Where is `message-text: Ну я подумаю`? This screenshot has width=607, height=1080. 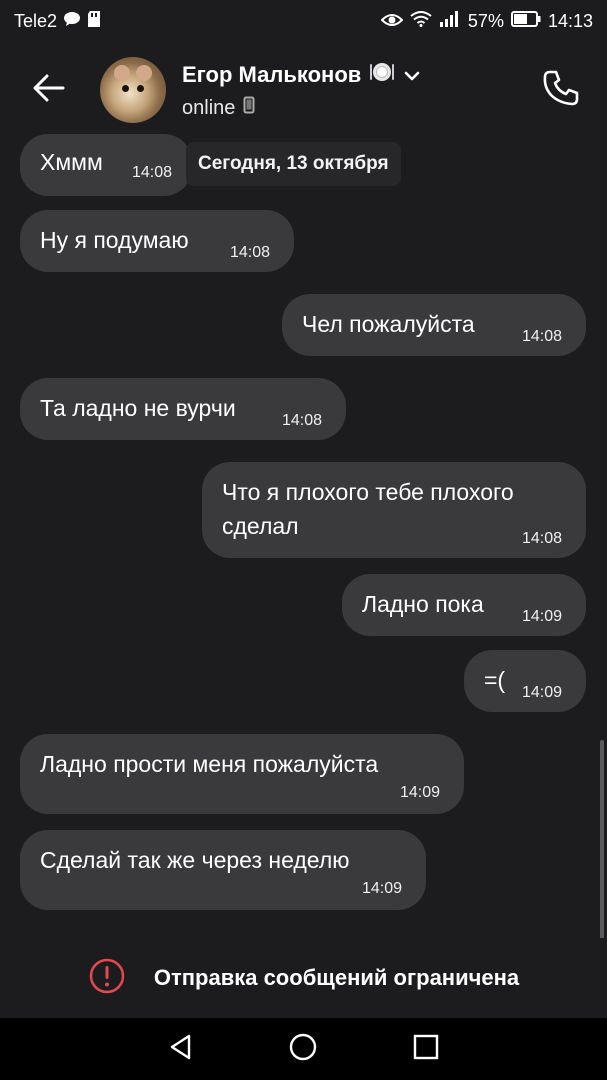
message-text: Ну я подумаю is located at coordinates (114, 240).